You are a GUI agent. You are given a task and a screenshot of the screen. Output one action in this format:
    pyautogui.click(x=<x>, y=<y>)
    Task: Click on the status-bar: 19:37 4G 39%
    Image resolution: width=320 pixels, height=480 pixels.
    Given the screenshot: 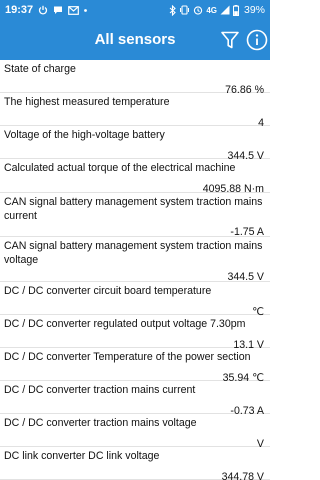 What is the action you would take?
    pyautogui.click(x=135, y=10)
    